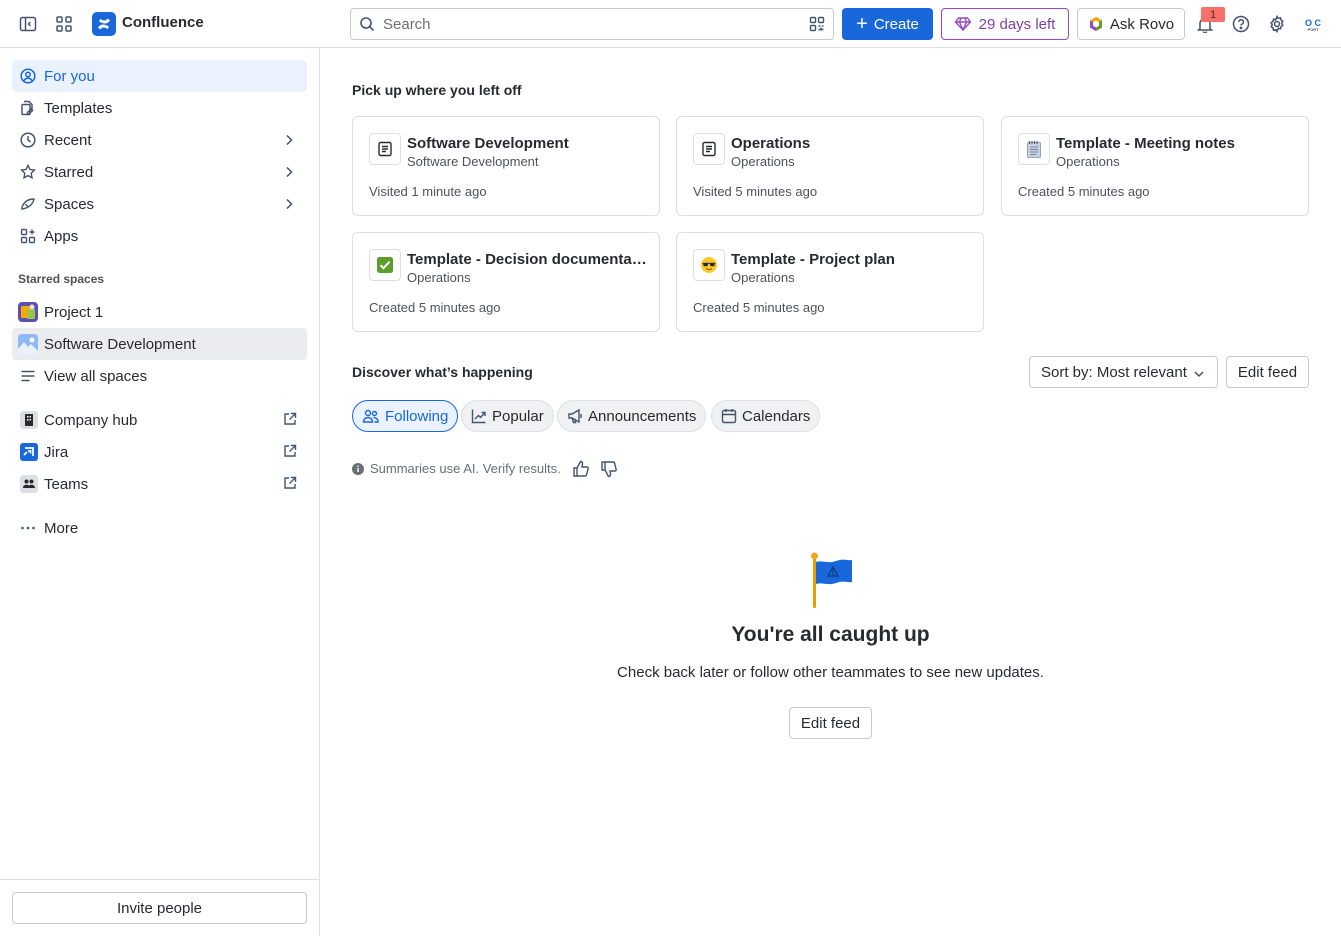  What do you see at coordinates (830, 723) in the screenshot?
I see `empty-state-edit-feed-button: Edit feed` at bounding box center [830, 723].